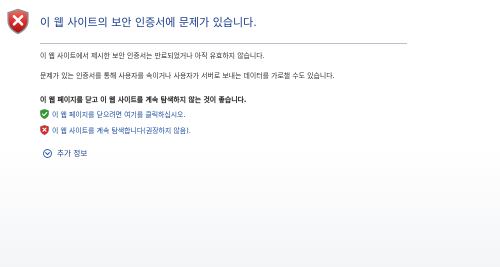 This screenshot has width=500, height=267. What do you see at coordinates (44, 114) in the screenshot?
I see `shield-ok-icon` at bounding box center [44, 114].